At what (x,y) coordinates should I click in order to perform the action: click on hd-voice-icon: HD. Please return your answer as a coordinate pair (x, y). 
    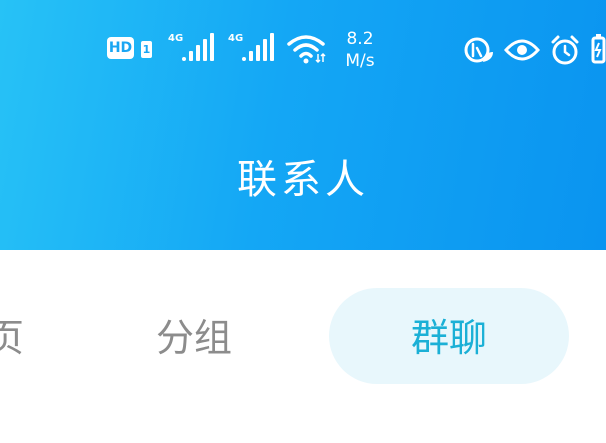
    Looking at the image, I should click on (120, 48).